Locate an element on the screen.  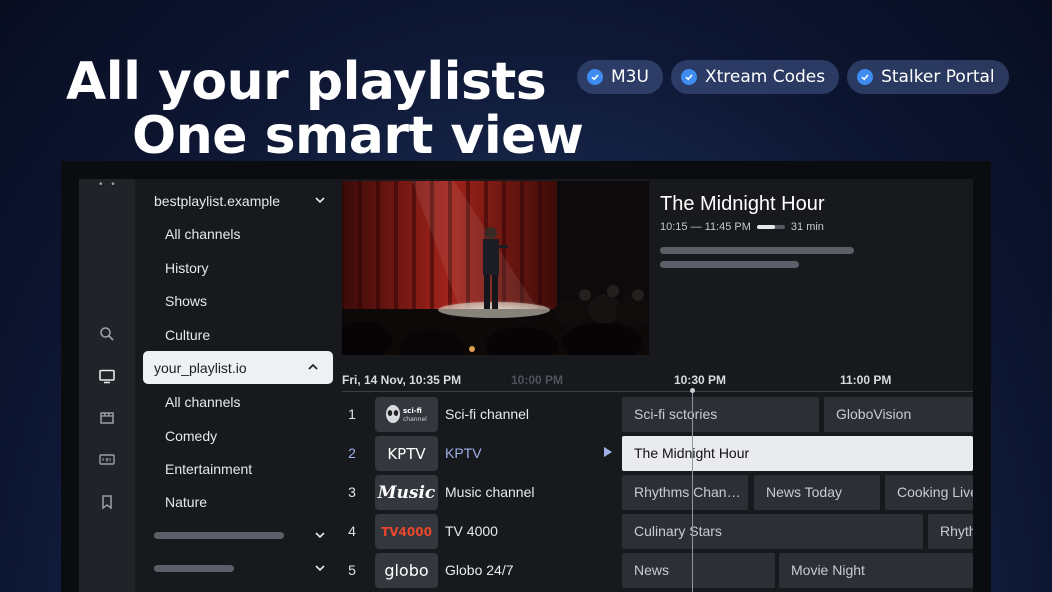
stage-thumbnail is located at coordinates (495, 268).